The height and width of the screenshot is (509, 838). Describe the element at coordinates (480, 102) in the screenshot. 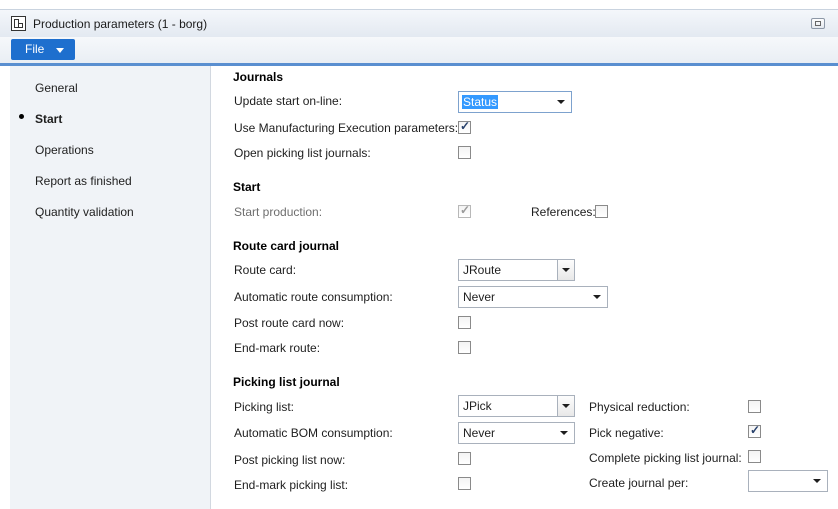

I see `update-start-online-value: Status` at that location.